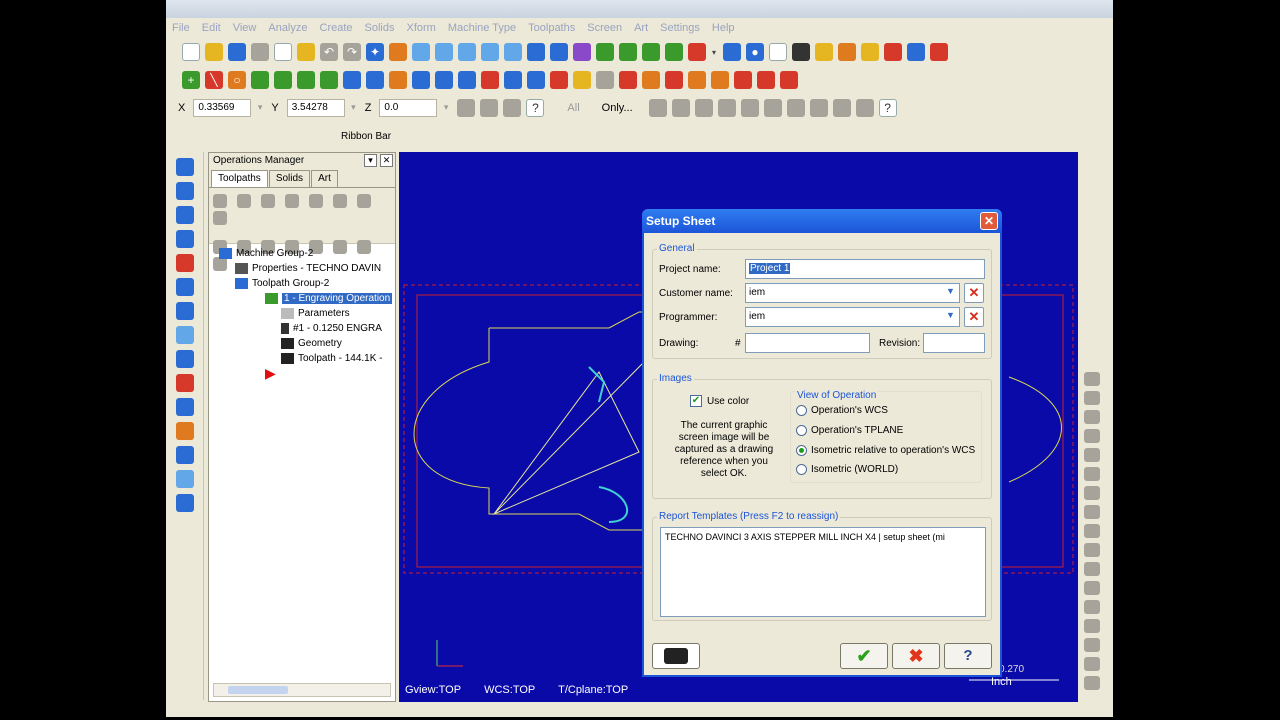 The height and width of the screenshot is (720, 1280). Describe the element at coordinates (950, 293) in the screenshot. I see `customer-dropdown-icon: ▼` at that location.